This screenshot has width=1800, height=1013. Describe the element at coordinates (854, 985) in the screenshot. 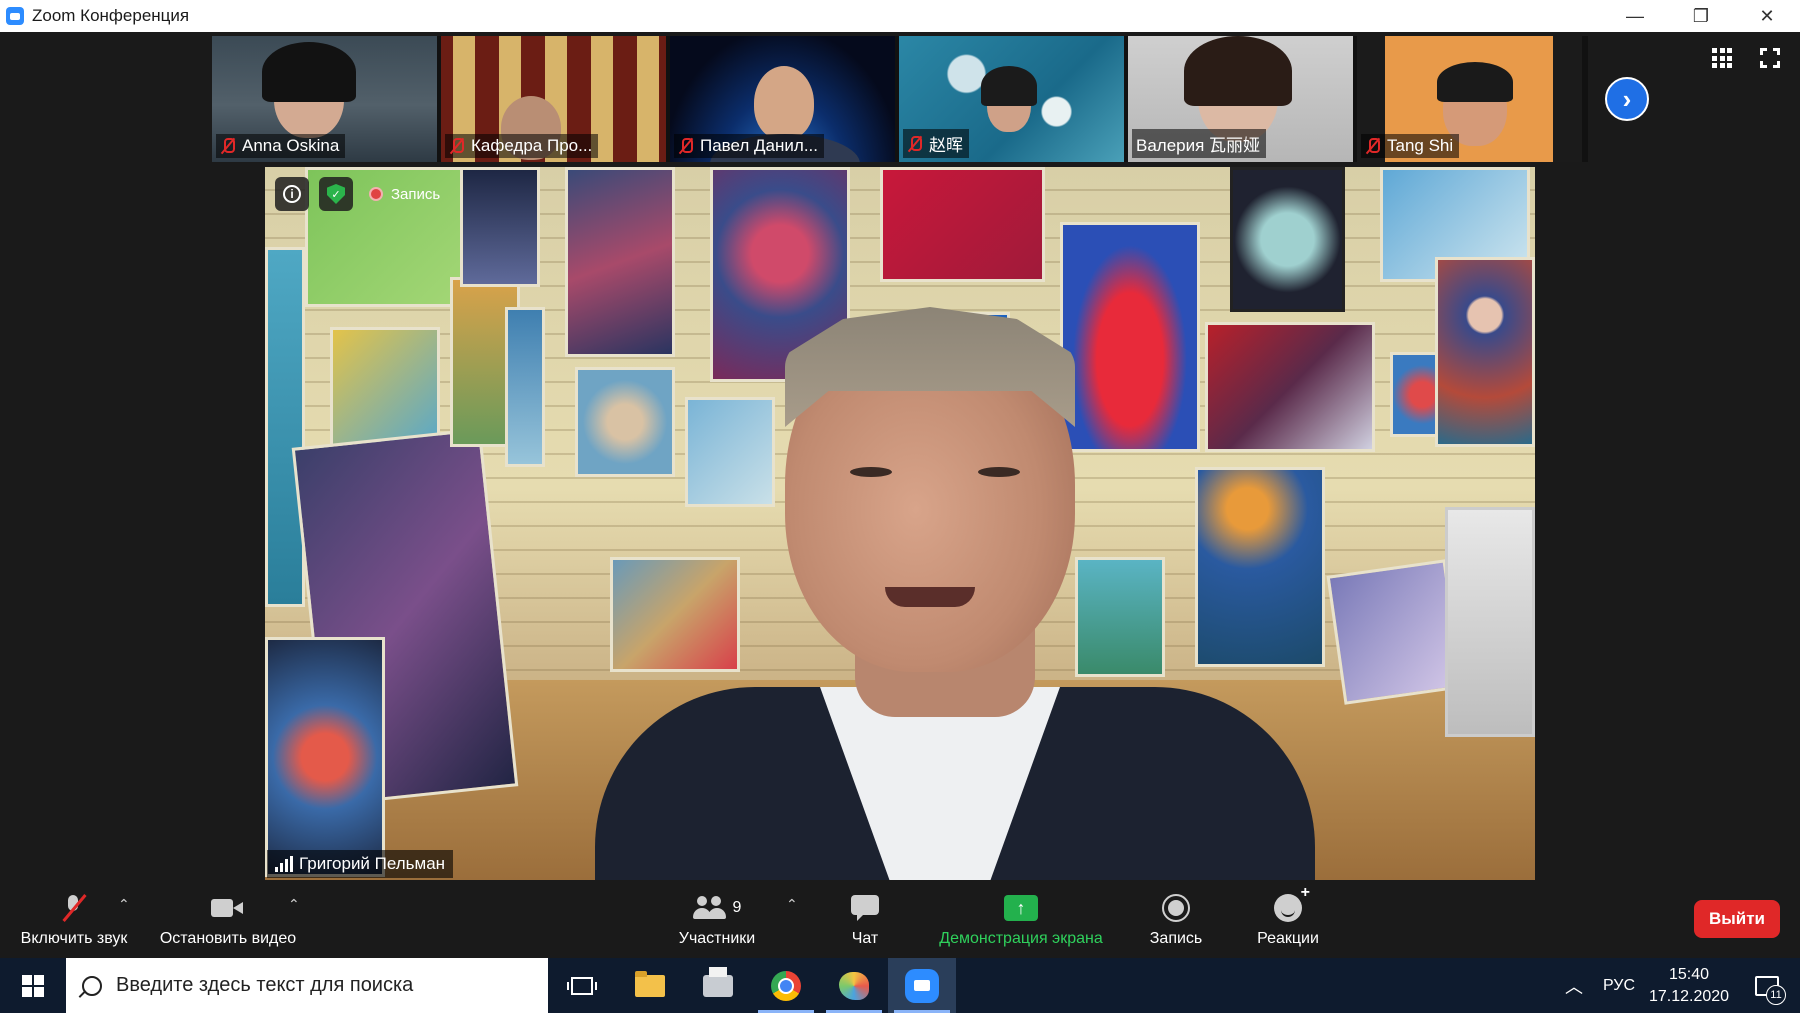

I see `paint-app-button` at that location.